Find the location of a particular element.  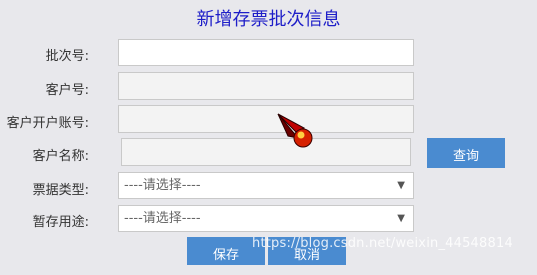

temp-use-label: 暂存用途: is located at coordinates (60, 222).